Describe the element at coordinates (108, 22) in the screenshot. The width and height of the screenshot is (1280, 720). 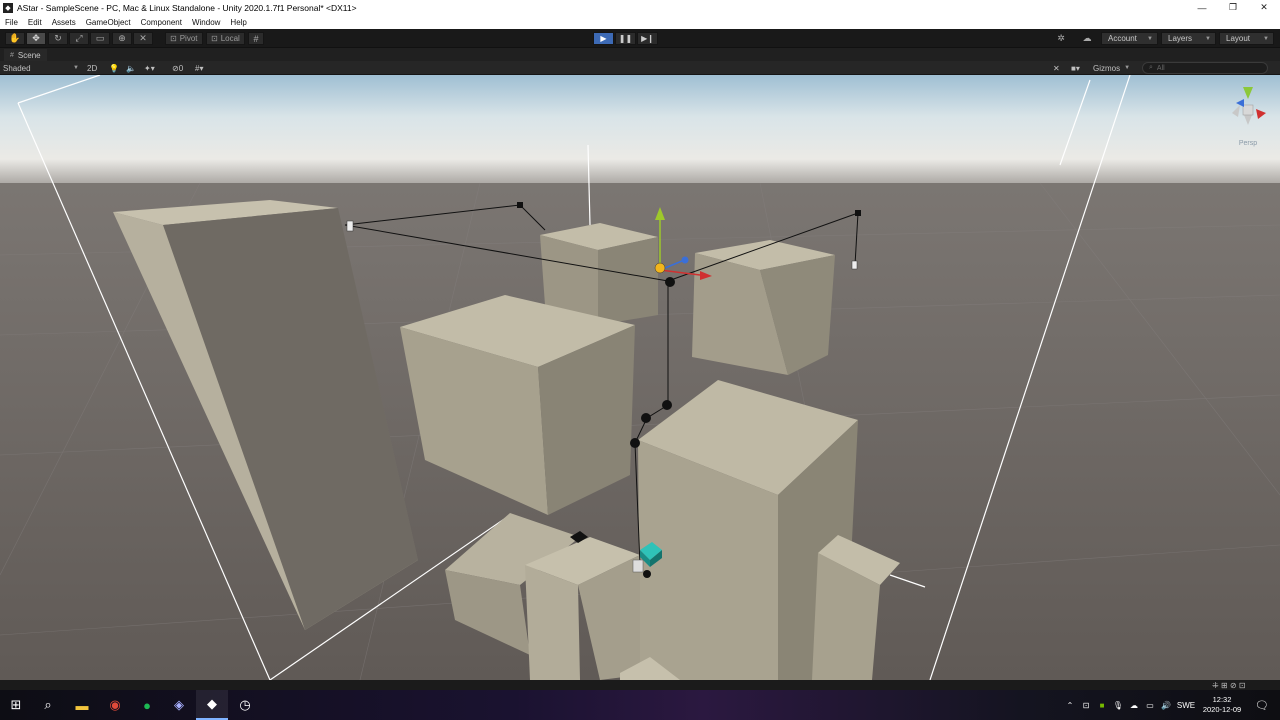
I see `menu-gameobject: GameObject` at that location.